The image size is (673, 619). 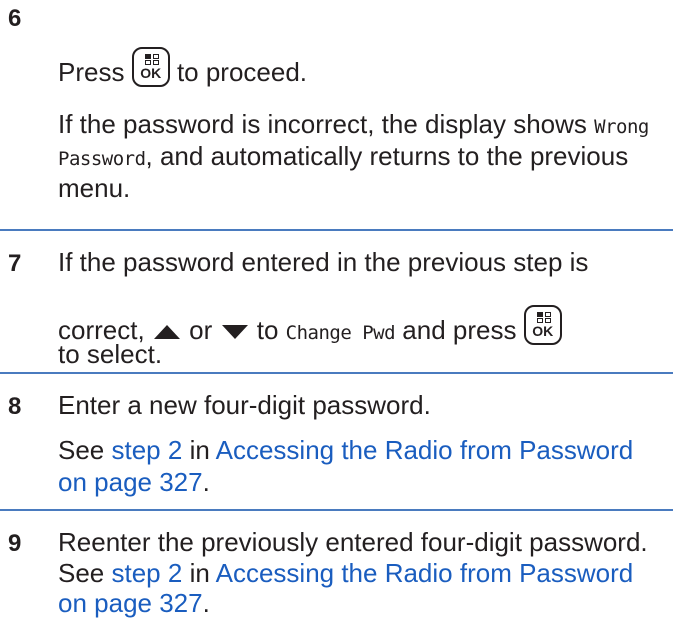 What do you see at coordinates (244, 405) in the screenshot?
I see `step-text: Enter a new four-digit password.` at bounding box center [244, 405].